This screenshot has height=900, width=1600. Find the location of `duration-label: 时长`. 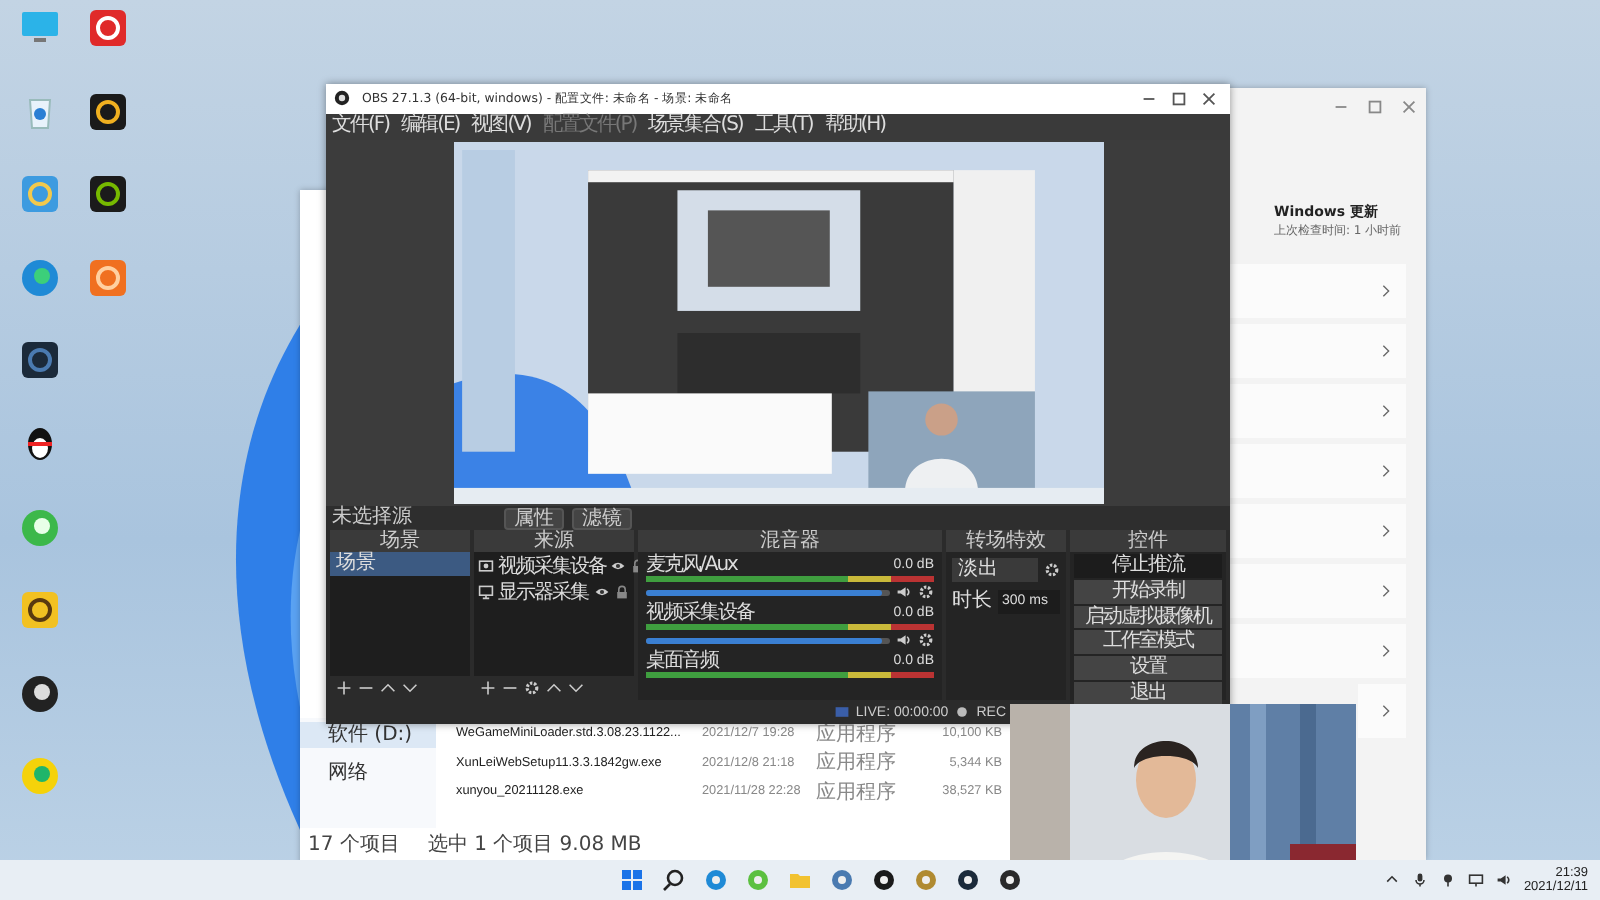

duration-label: 时长 is located at coordinates (972, 602).